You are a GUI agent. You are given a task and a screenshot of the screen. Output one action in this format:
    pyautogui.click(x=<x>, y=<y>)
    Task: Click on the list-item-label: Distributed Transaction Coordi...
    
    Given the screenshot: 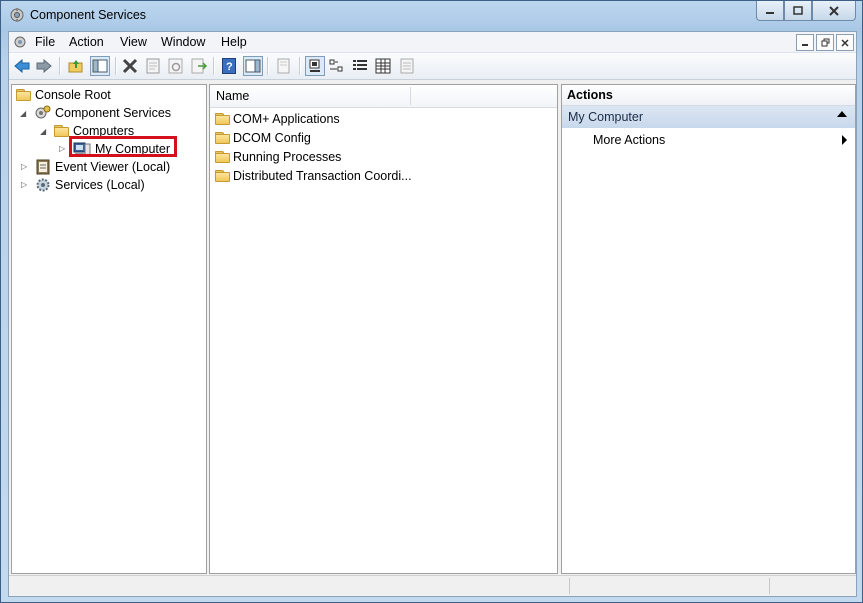 What is the action you would take?
    pyautogui.click(x=322, y=176)
    